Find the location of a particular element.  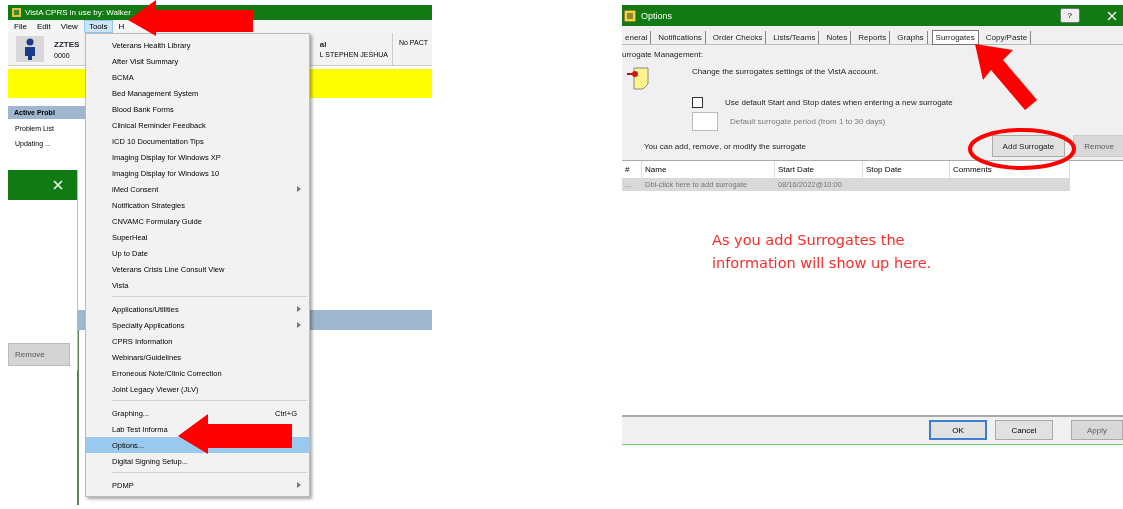

person-icon is located at coordinates (30, 49).